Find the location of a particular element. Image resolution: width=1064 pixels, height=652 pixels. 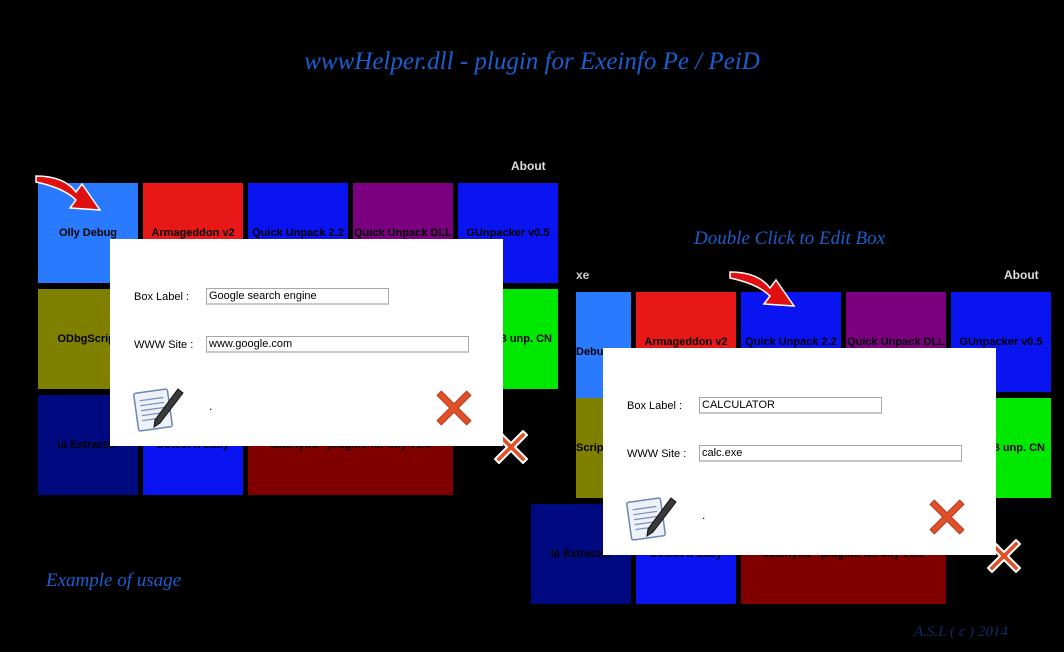

caption-double-click: Double Click to Edit Box is located at coordinates (790, 238).